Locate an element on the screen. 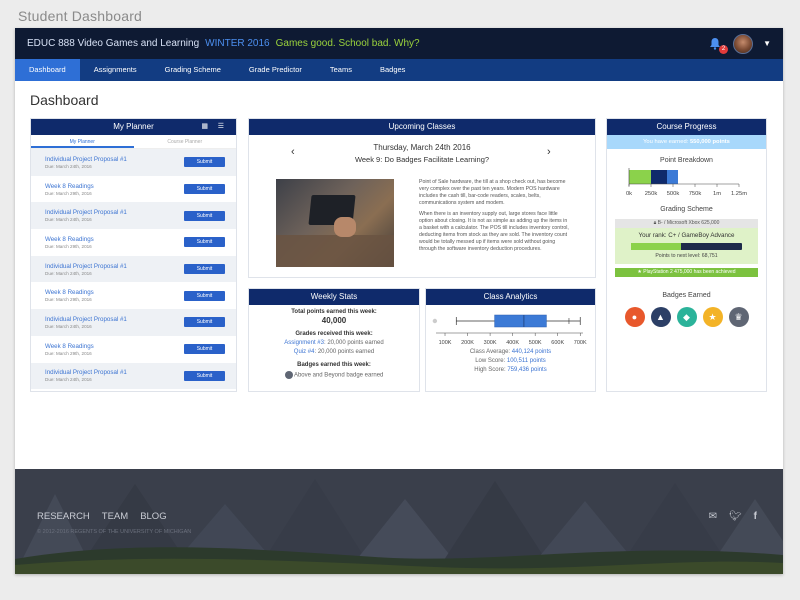  chevron-down-icon: ▼ is located at coordinates (767, 43).